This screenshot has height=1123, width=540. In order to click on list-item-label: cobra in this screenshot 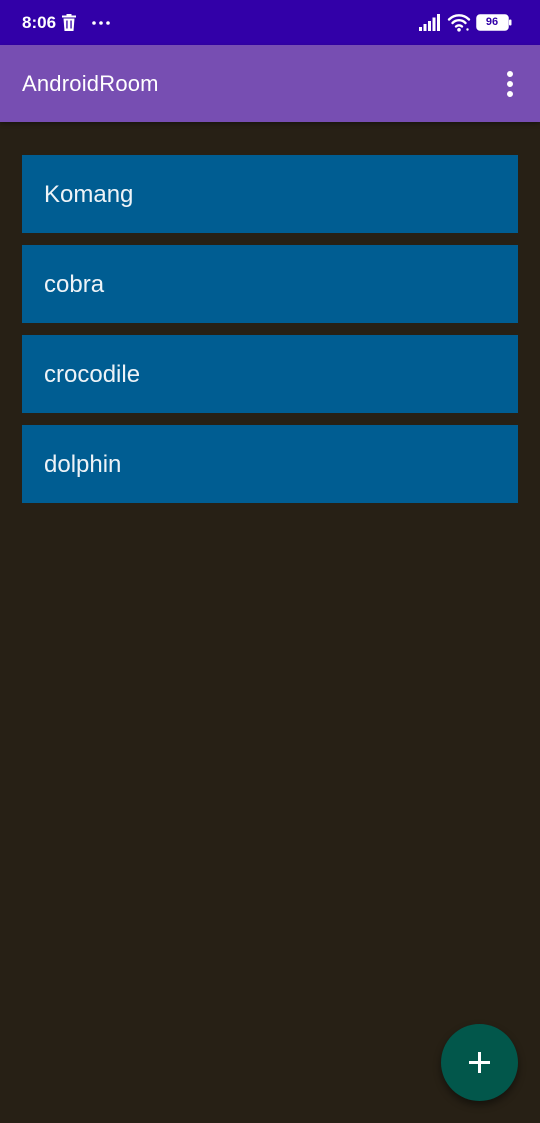, I will do `click(74, 284)`.